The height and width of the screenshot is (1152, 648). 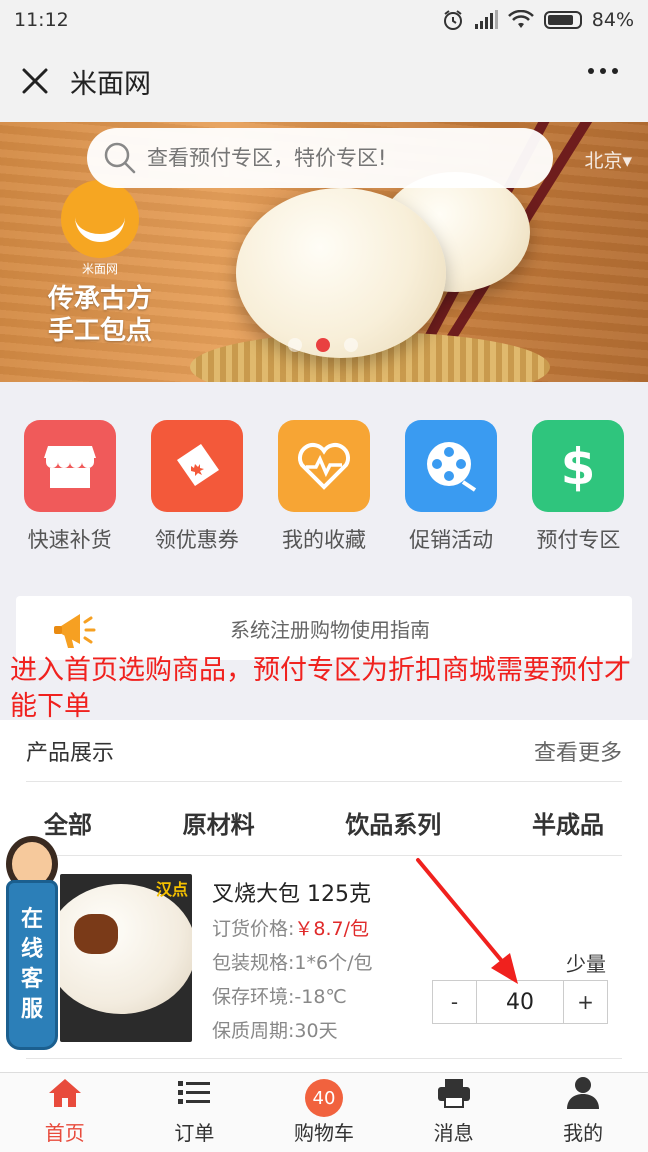 I want to click on shortcut-item: 促销活动, so click(x=451, y=482).